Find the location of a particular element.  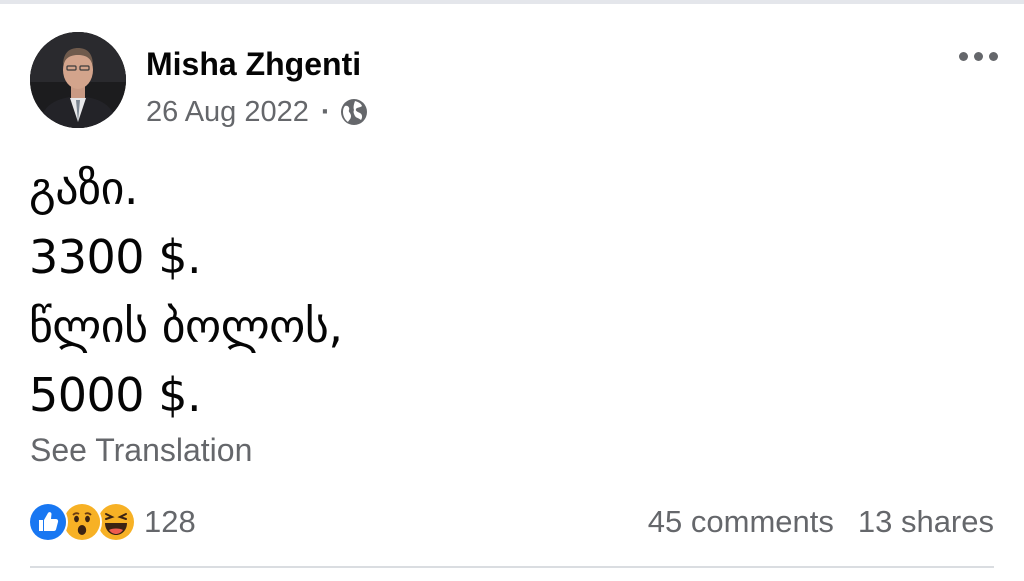

shares-count-link: 13 shares is located at coordinates (926, 522).